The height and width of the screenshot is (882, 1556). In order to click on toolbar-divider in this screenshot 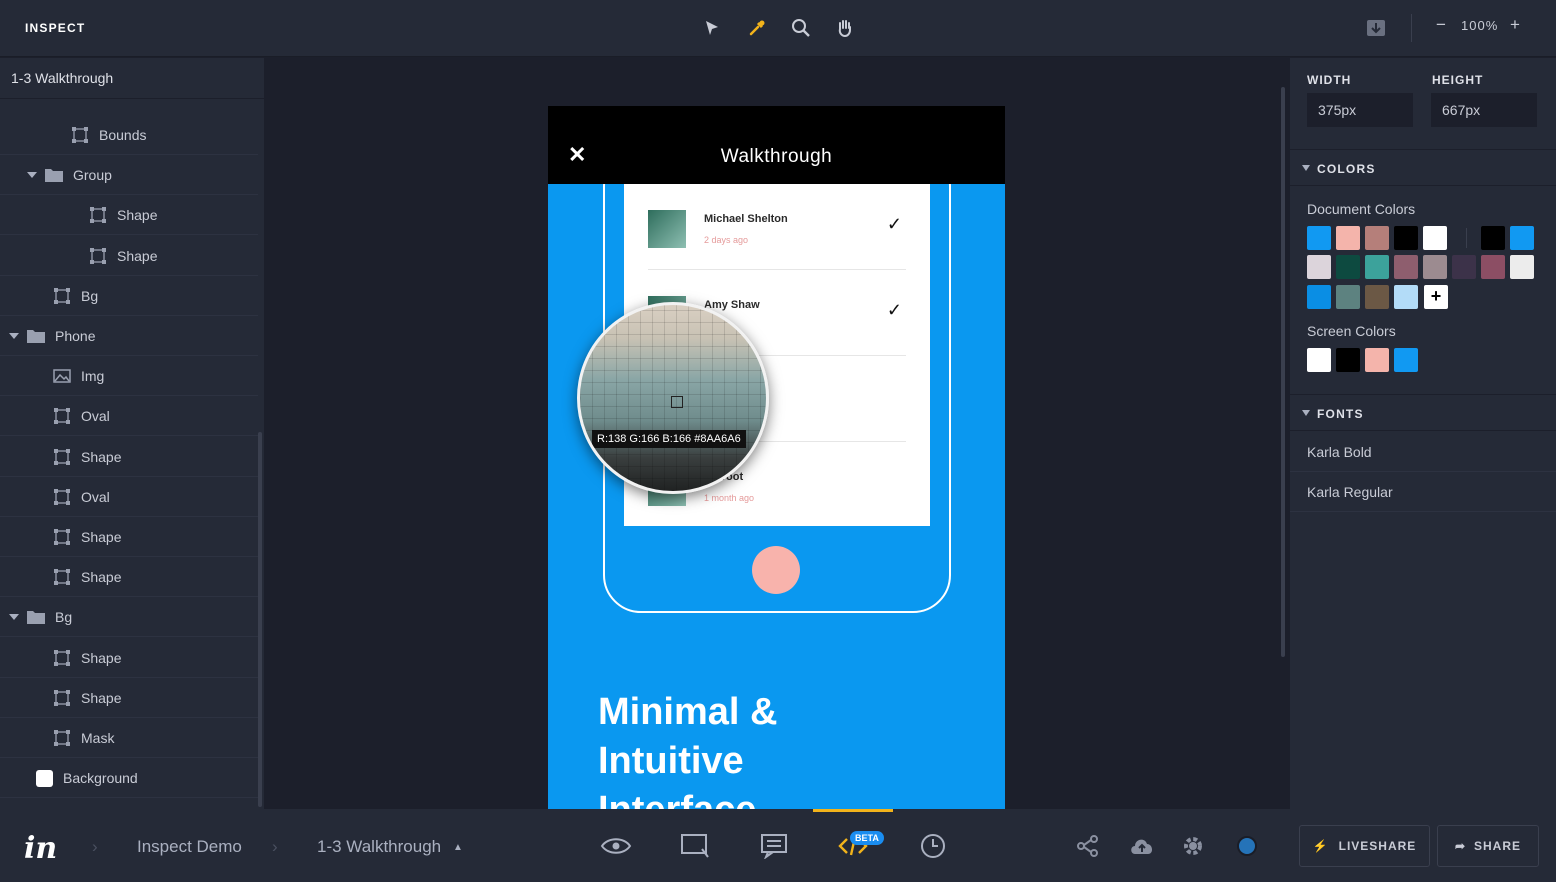, I will do `click(1411, 28)`.